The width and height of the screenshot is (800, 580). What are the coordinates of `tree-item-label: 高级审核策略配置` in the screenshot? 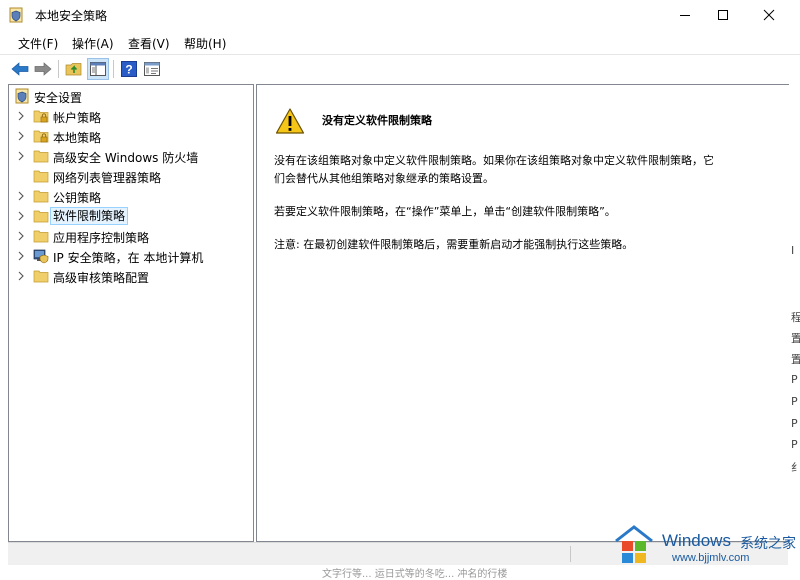 It's located at (101, 278).